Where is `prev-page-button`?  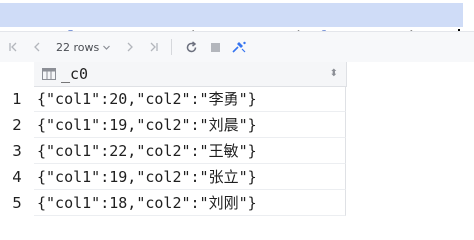 prev-page-button is located at coordinates (37, 47).